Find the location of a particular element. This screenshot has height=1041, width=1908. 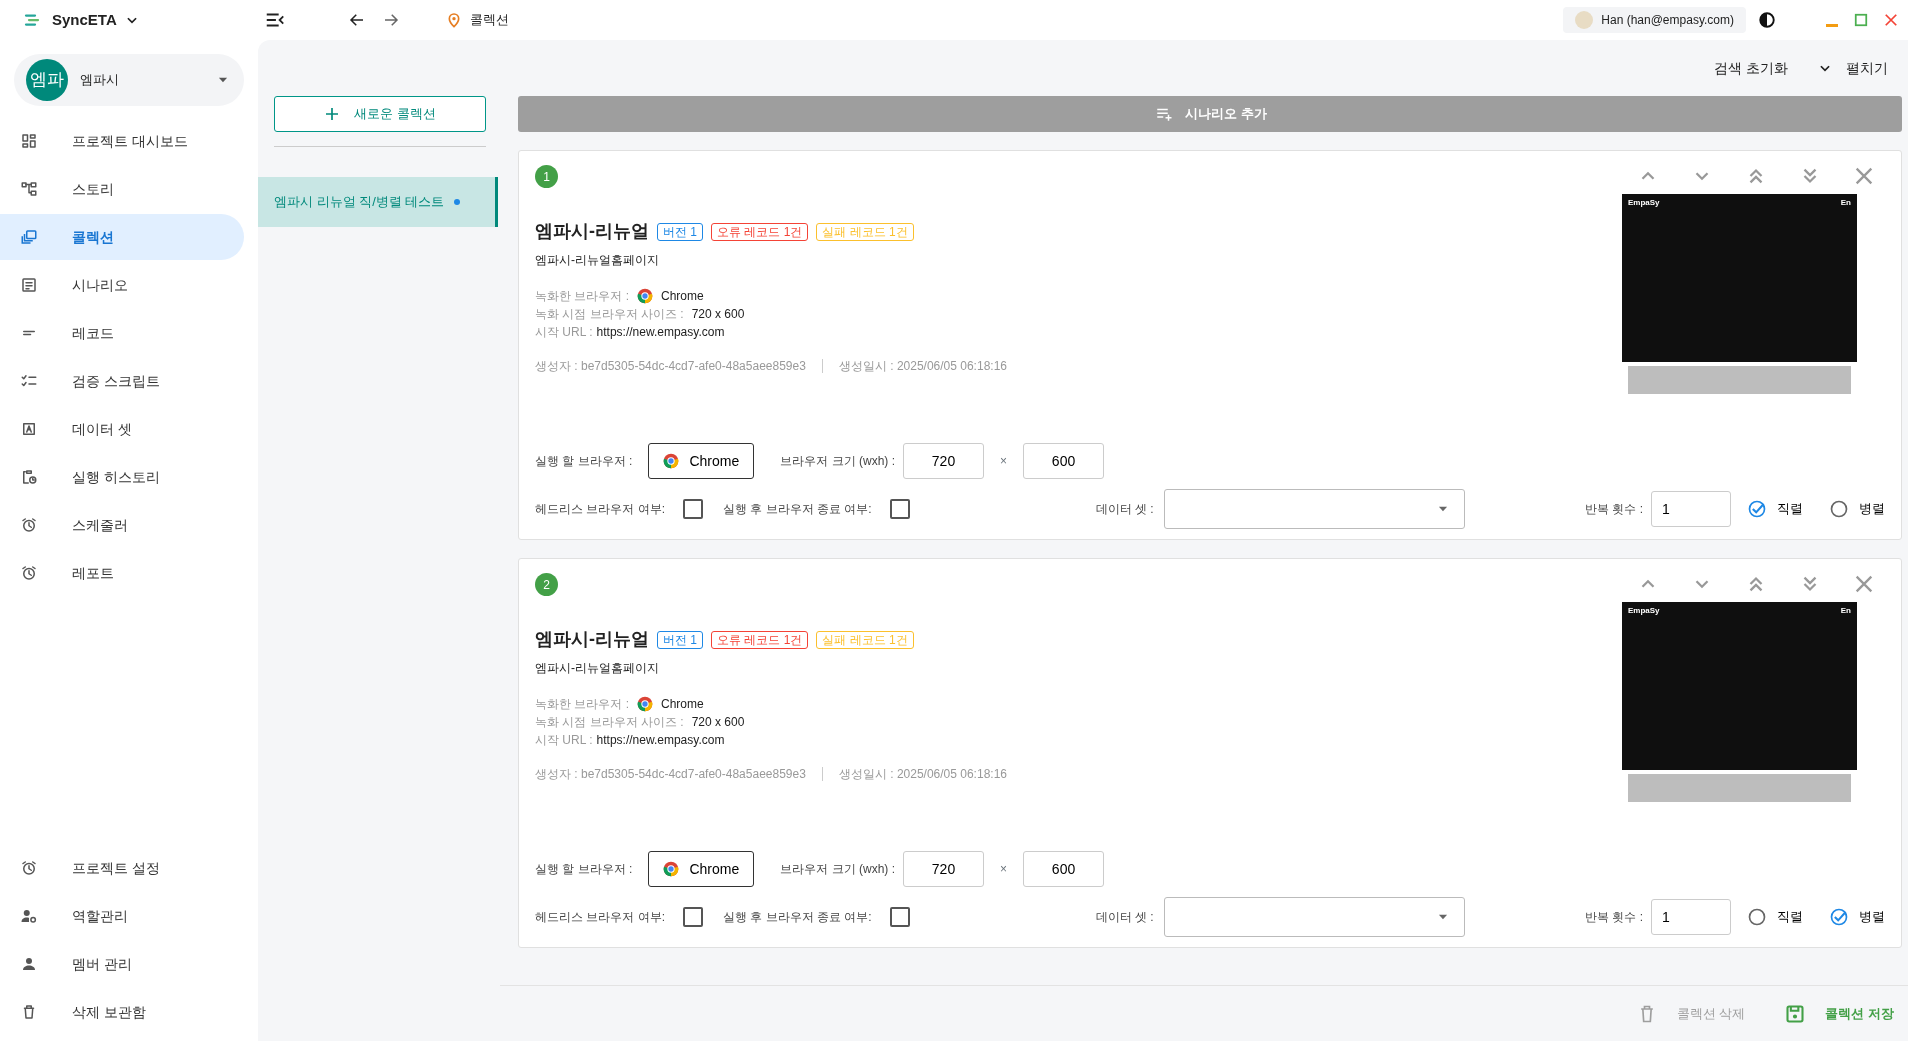

field-value: https://new.empasy.com is located at coordinates (660, 332).